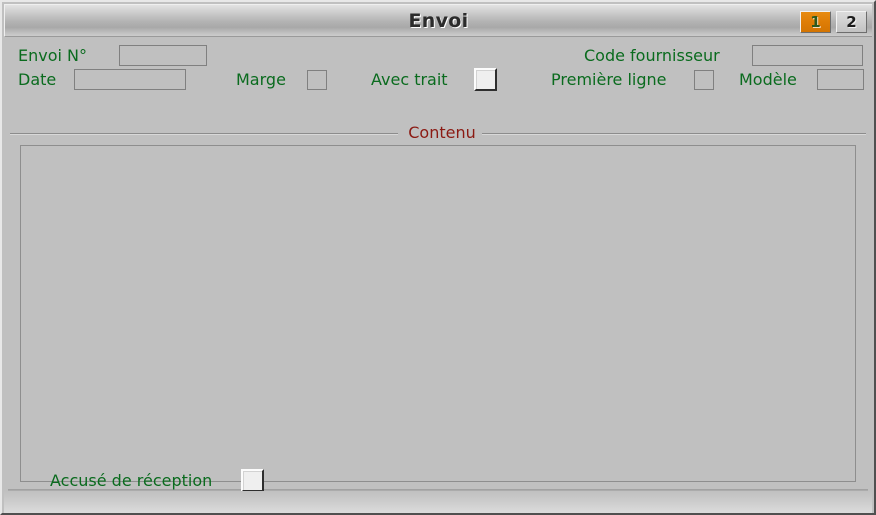  I want to click on contenu-legend-text: Contenu, so click(442, 132).